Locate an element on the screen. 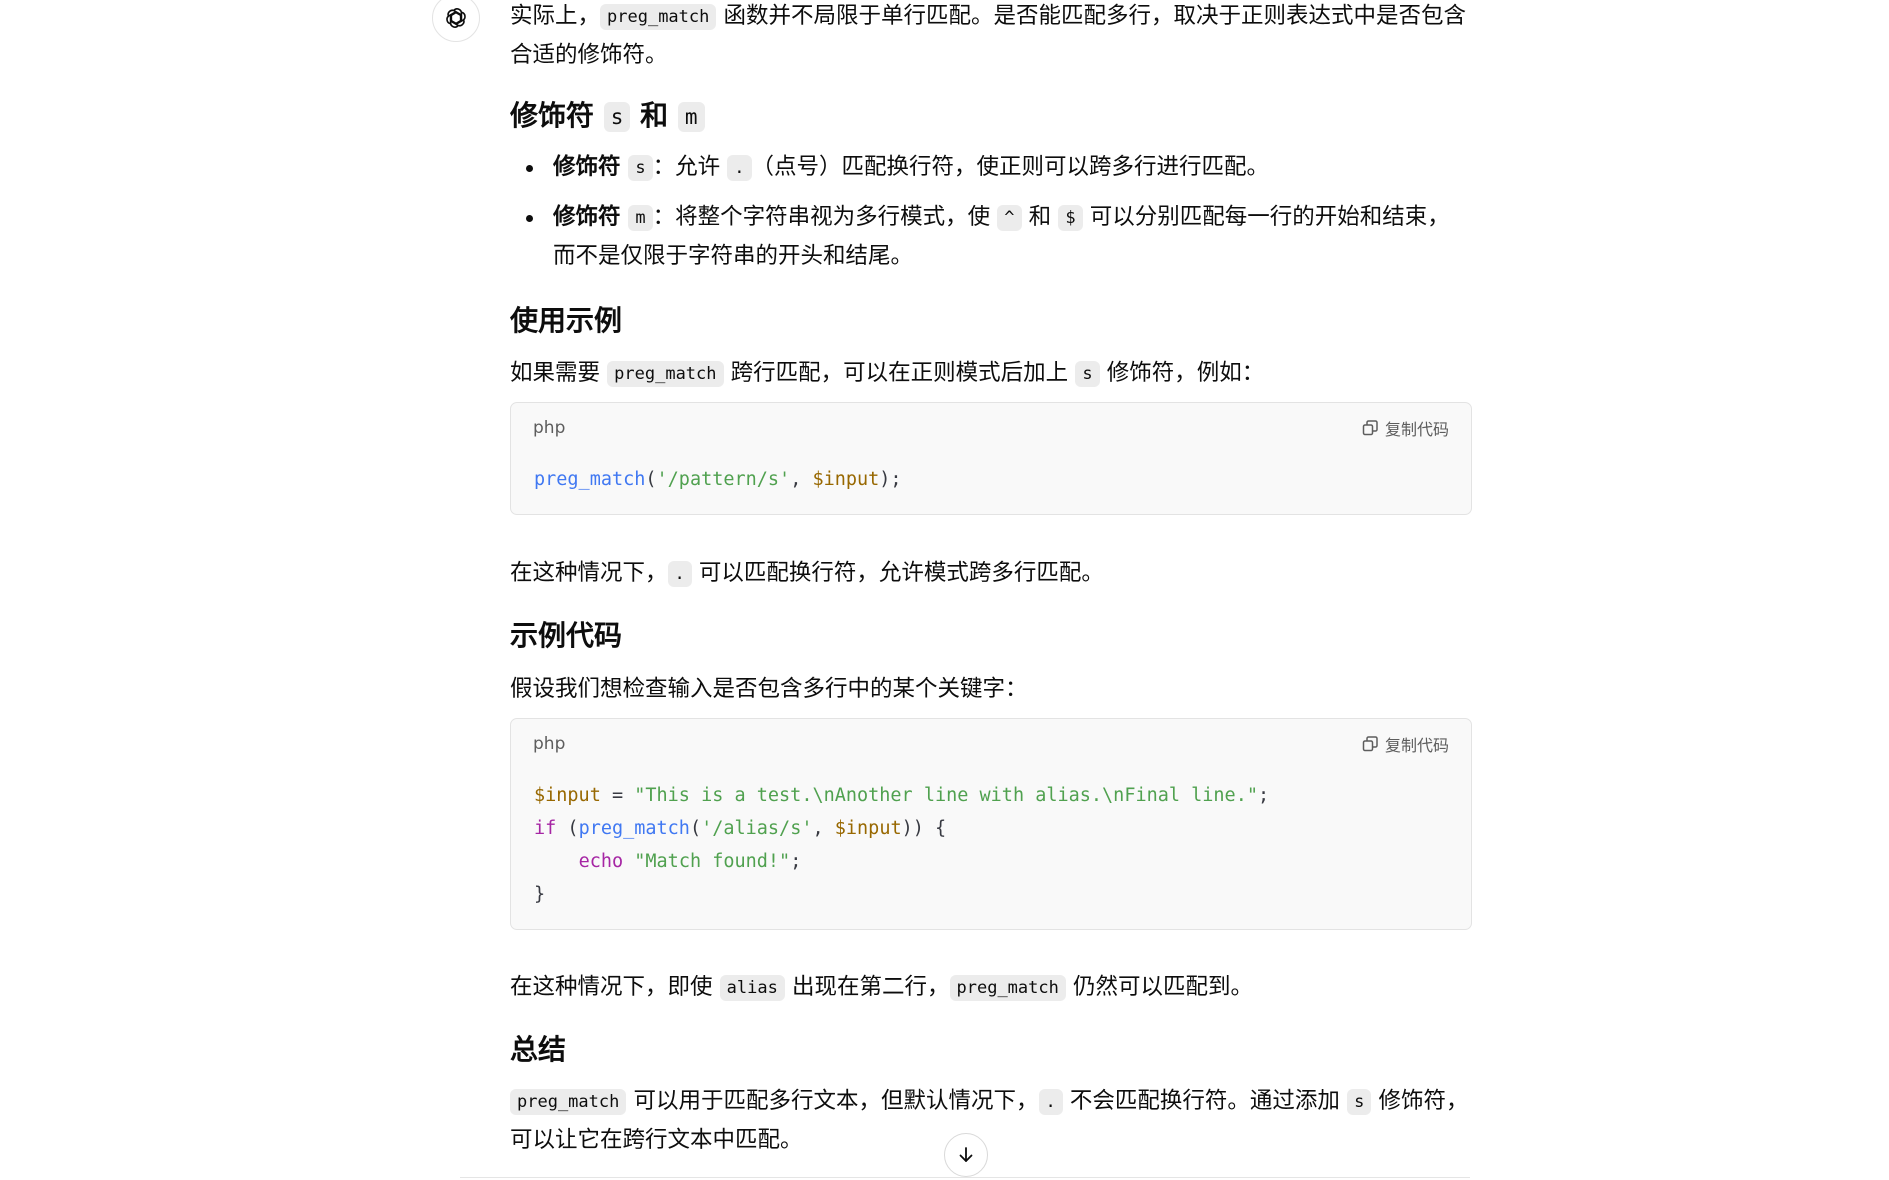 The image size is (1889, 1180). code-token: ); is located at coordinates (890, 479).